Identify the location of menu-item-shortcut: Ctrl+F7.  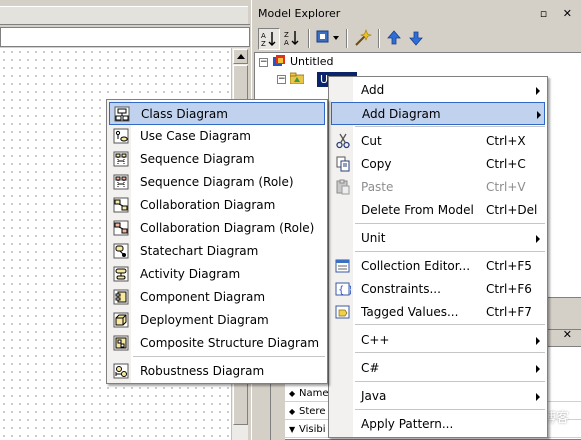
(509, 312).